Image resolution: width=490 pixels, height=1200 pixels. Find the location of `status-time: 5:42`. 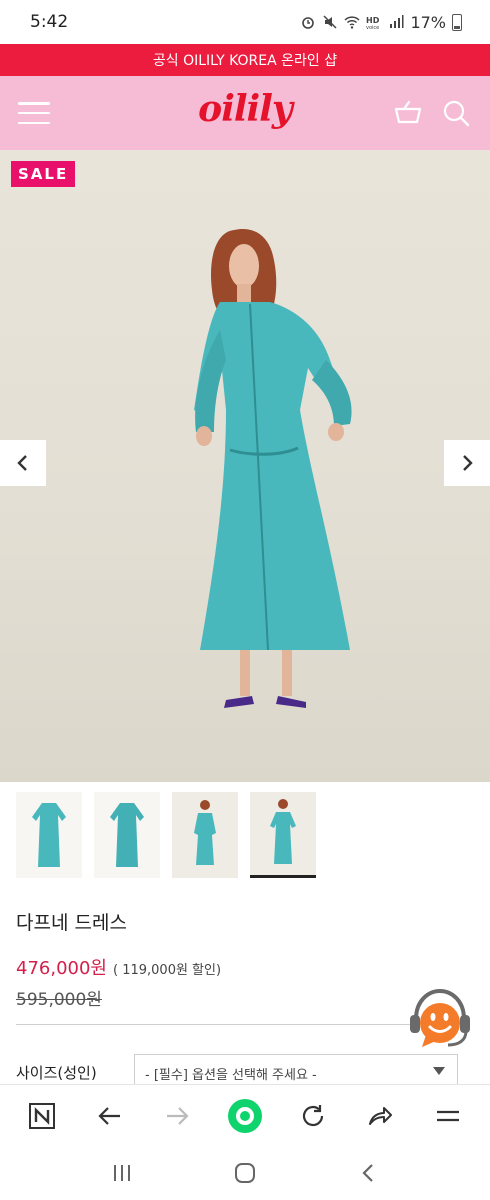

status-time: 5:42 is located at coordinates (49, 22).